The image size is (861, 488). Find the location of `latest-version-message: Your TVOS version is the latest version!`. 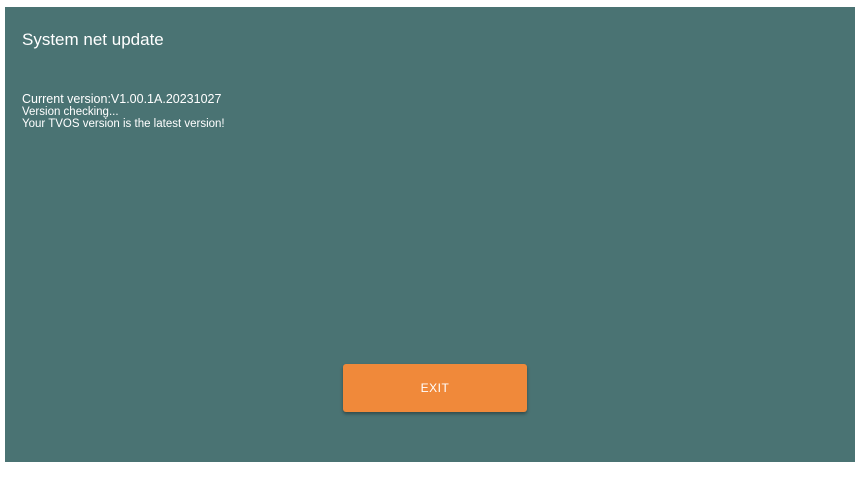

latest-version-message: Your TVOS version is the latest version! is located at coordinates (123, 124).